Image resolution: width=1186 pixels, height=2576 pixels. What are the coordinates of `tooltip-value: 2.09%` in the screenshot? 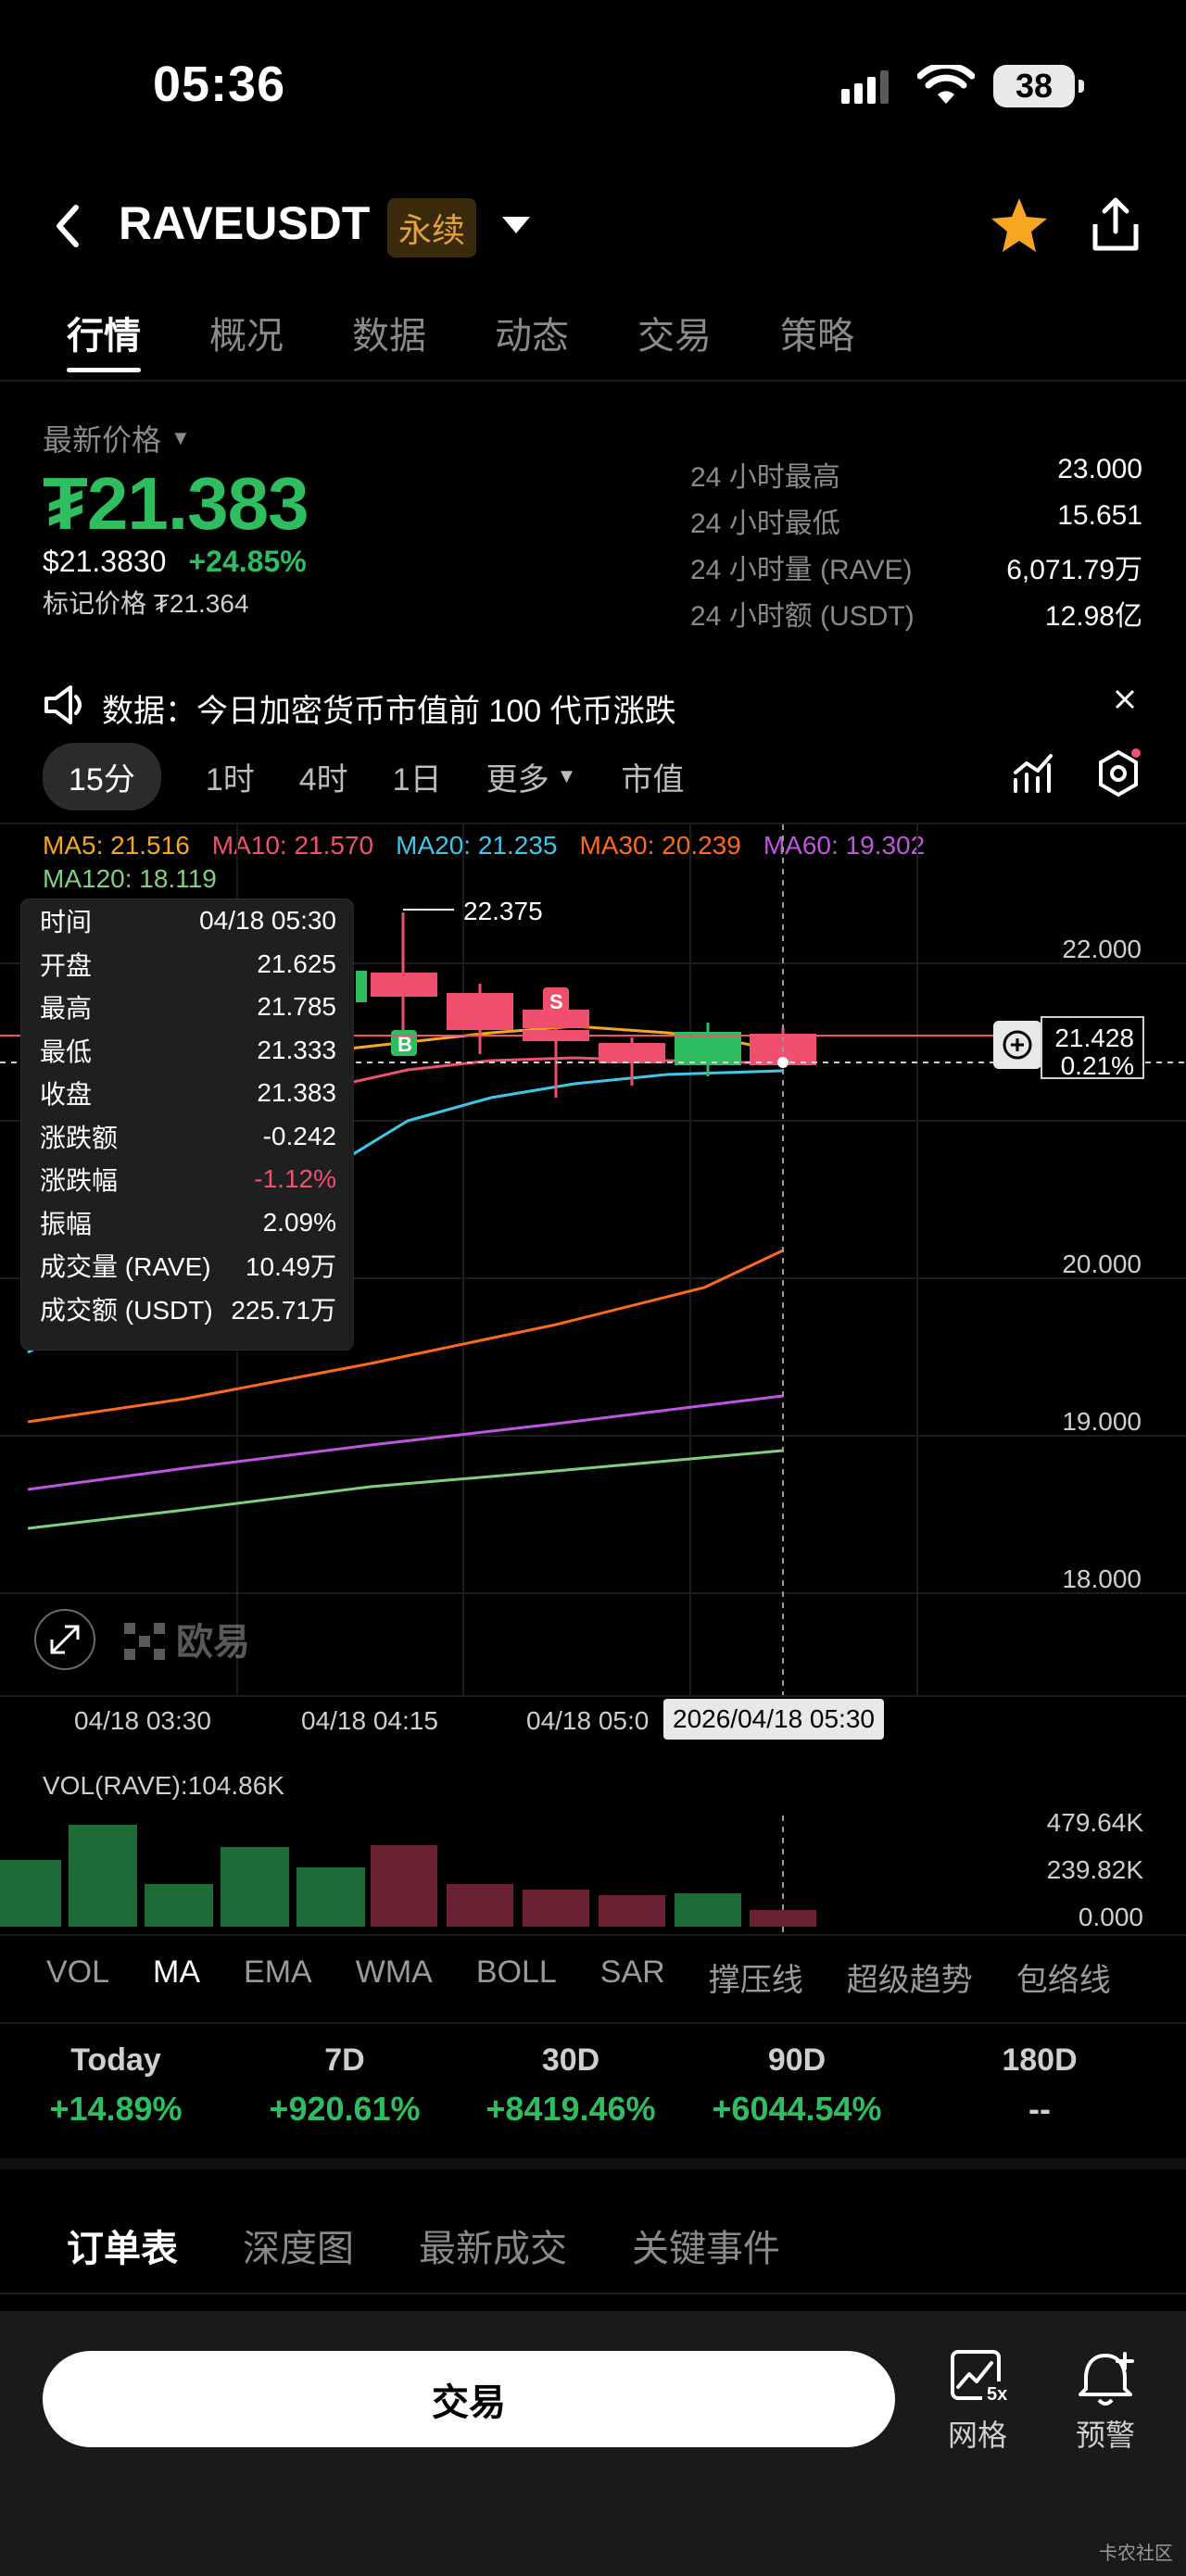 It's located at (299, 1222).